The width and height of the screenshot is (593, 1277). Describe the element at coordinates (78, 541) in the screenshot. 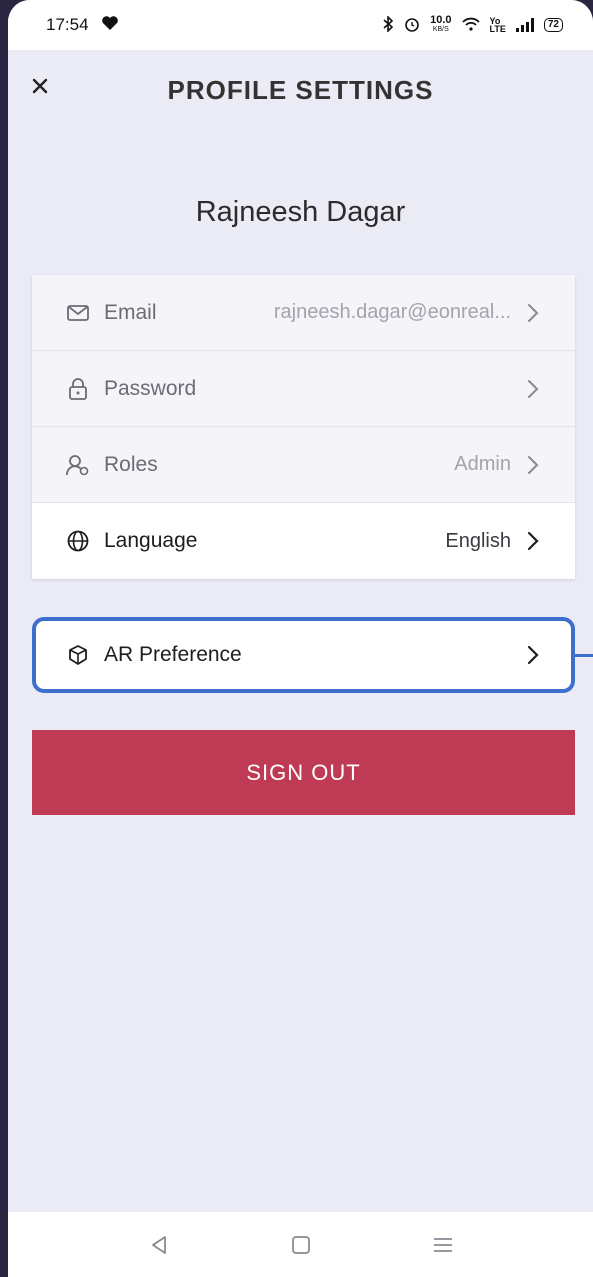

I see `globe-icon` at that location.